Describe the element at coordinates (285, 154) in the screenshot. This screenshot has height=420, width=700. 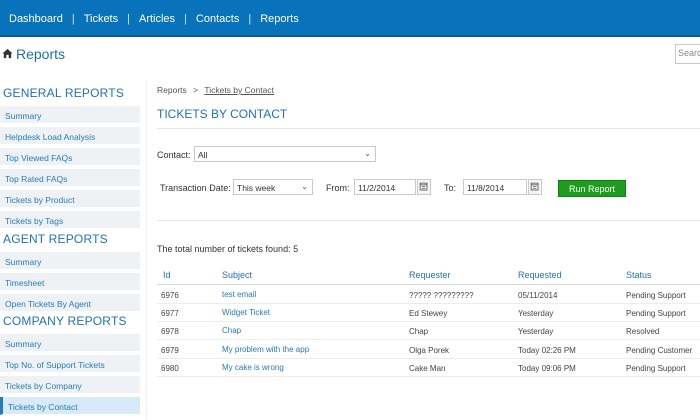
I see `contact-select: All ⌄` at that location.